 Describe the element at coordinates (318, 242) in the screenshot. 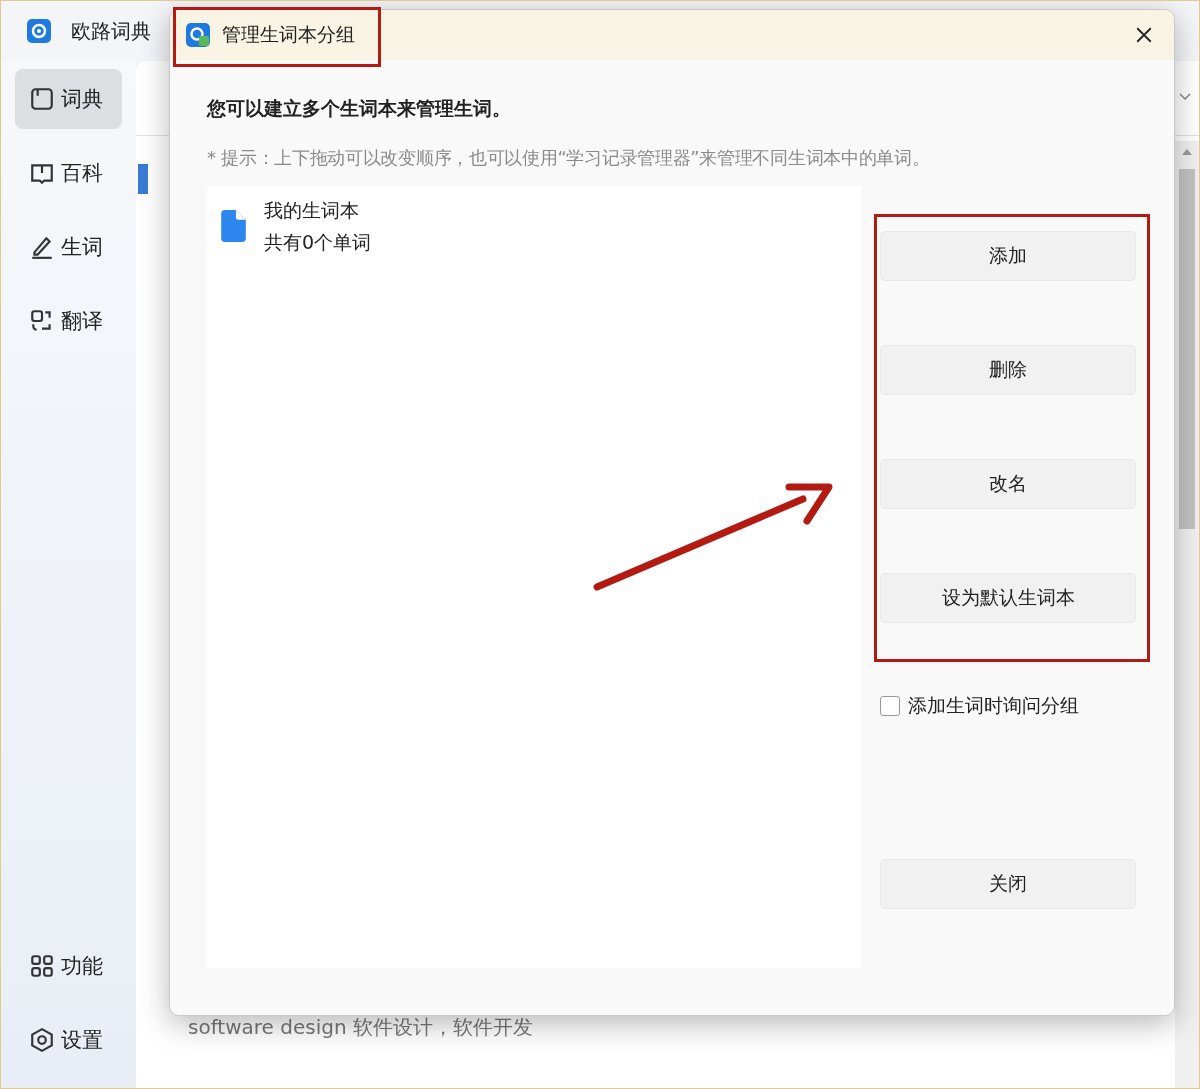

I see `word-count: 共有0个单词` at that location.